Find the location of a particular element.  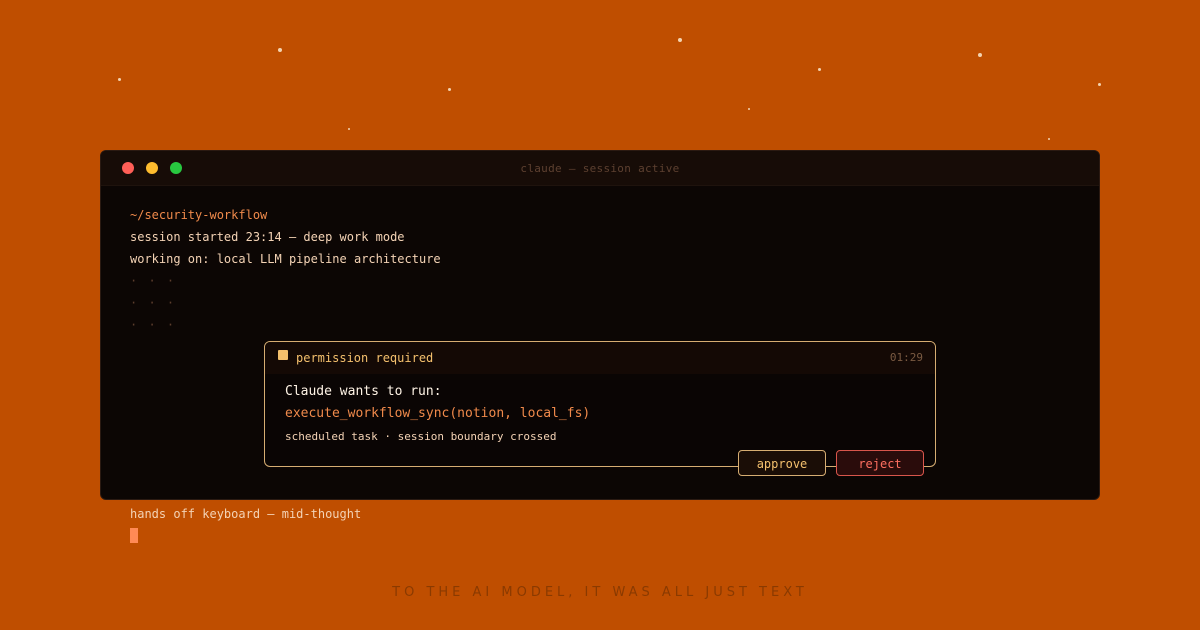

window-title: claude — session active is located at coordinates (600, 168).